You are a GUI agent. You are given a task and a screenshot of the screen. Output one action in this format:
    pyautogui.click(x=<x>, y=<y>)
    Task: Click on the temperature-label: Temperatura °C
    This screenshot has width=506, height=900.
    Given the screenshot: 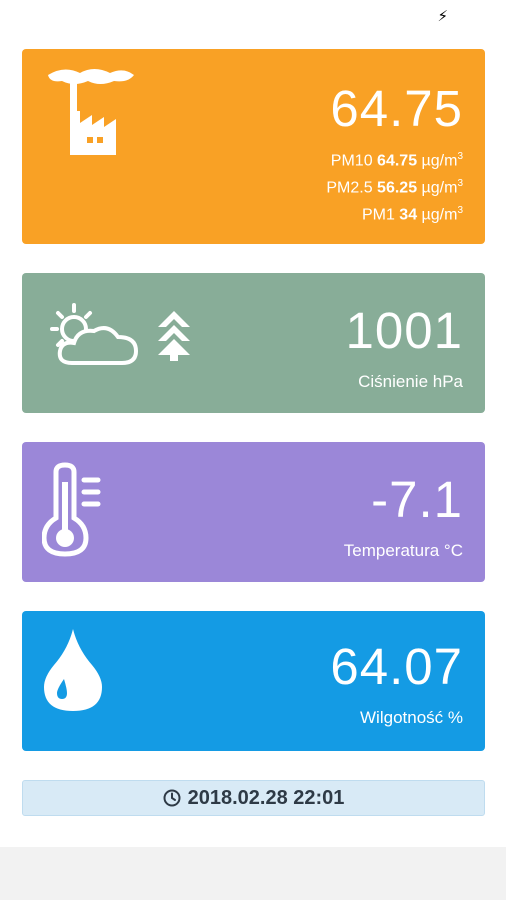 What is the action you would take?
    pyautogui.click(x=403, y=550)
    